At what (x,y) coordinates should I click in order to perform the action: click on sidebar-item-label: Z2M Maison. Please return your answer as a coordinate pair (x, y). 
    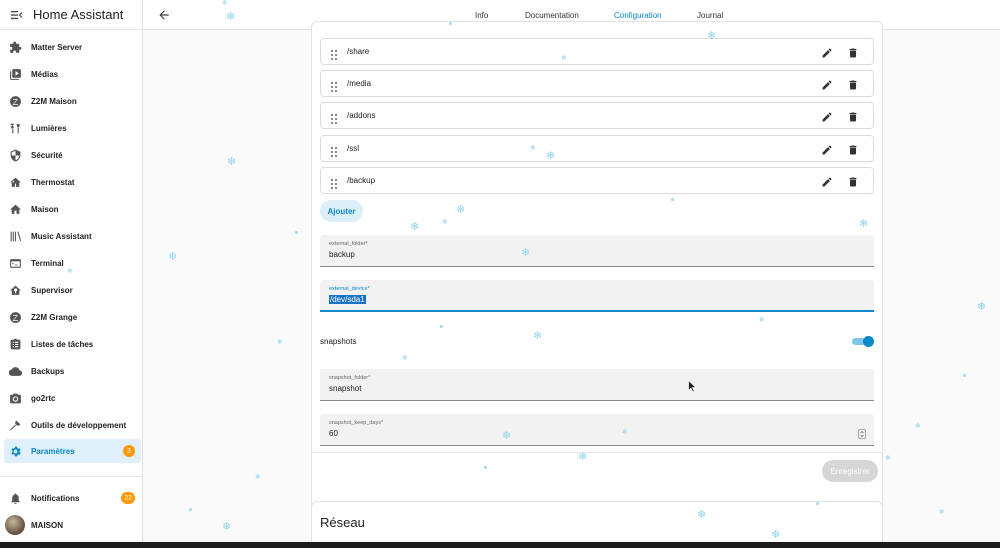
    Looking at the image, I should click on (54, 101).